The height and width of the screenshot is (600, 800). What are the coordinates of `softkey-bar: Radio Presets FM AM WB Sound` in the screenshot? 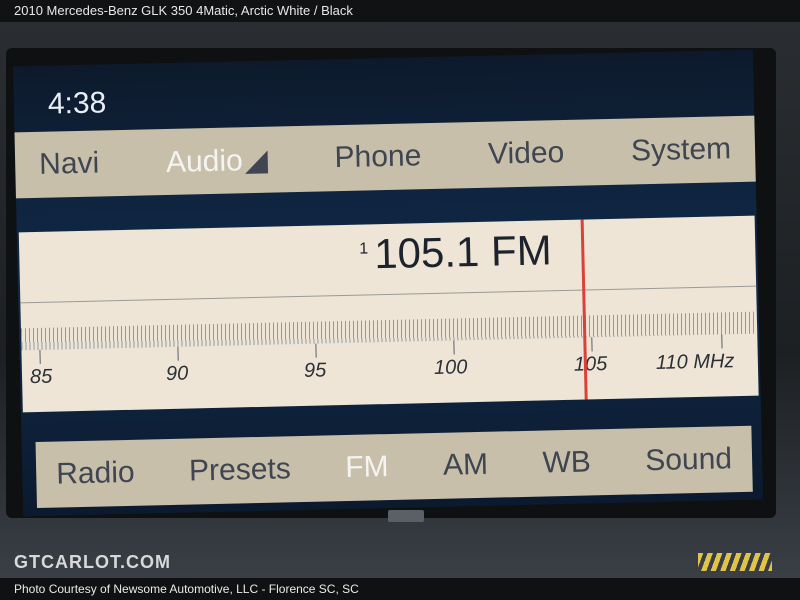 It's located at (394, 467).